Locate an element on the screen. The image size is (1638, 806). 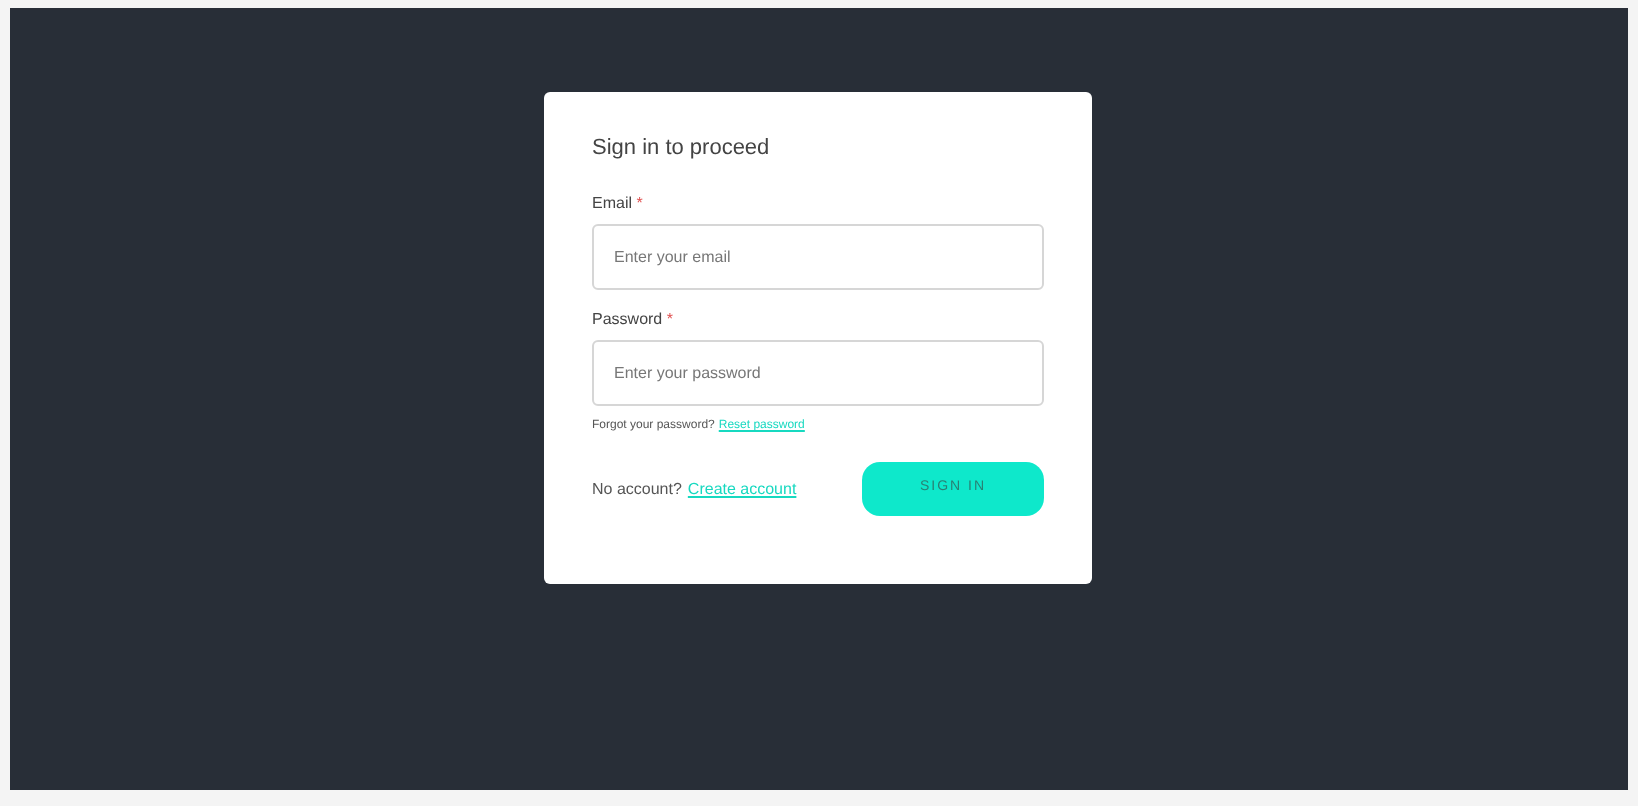
field-label: Email is located at coordinates (612, 203).